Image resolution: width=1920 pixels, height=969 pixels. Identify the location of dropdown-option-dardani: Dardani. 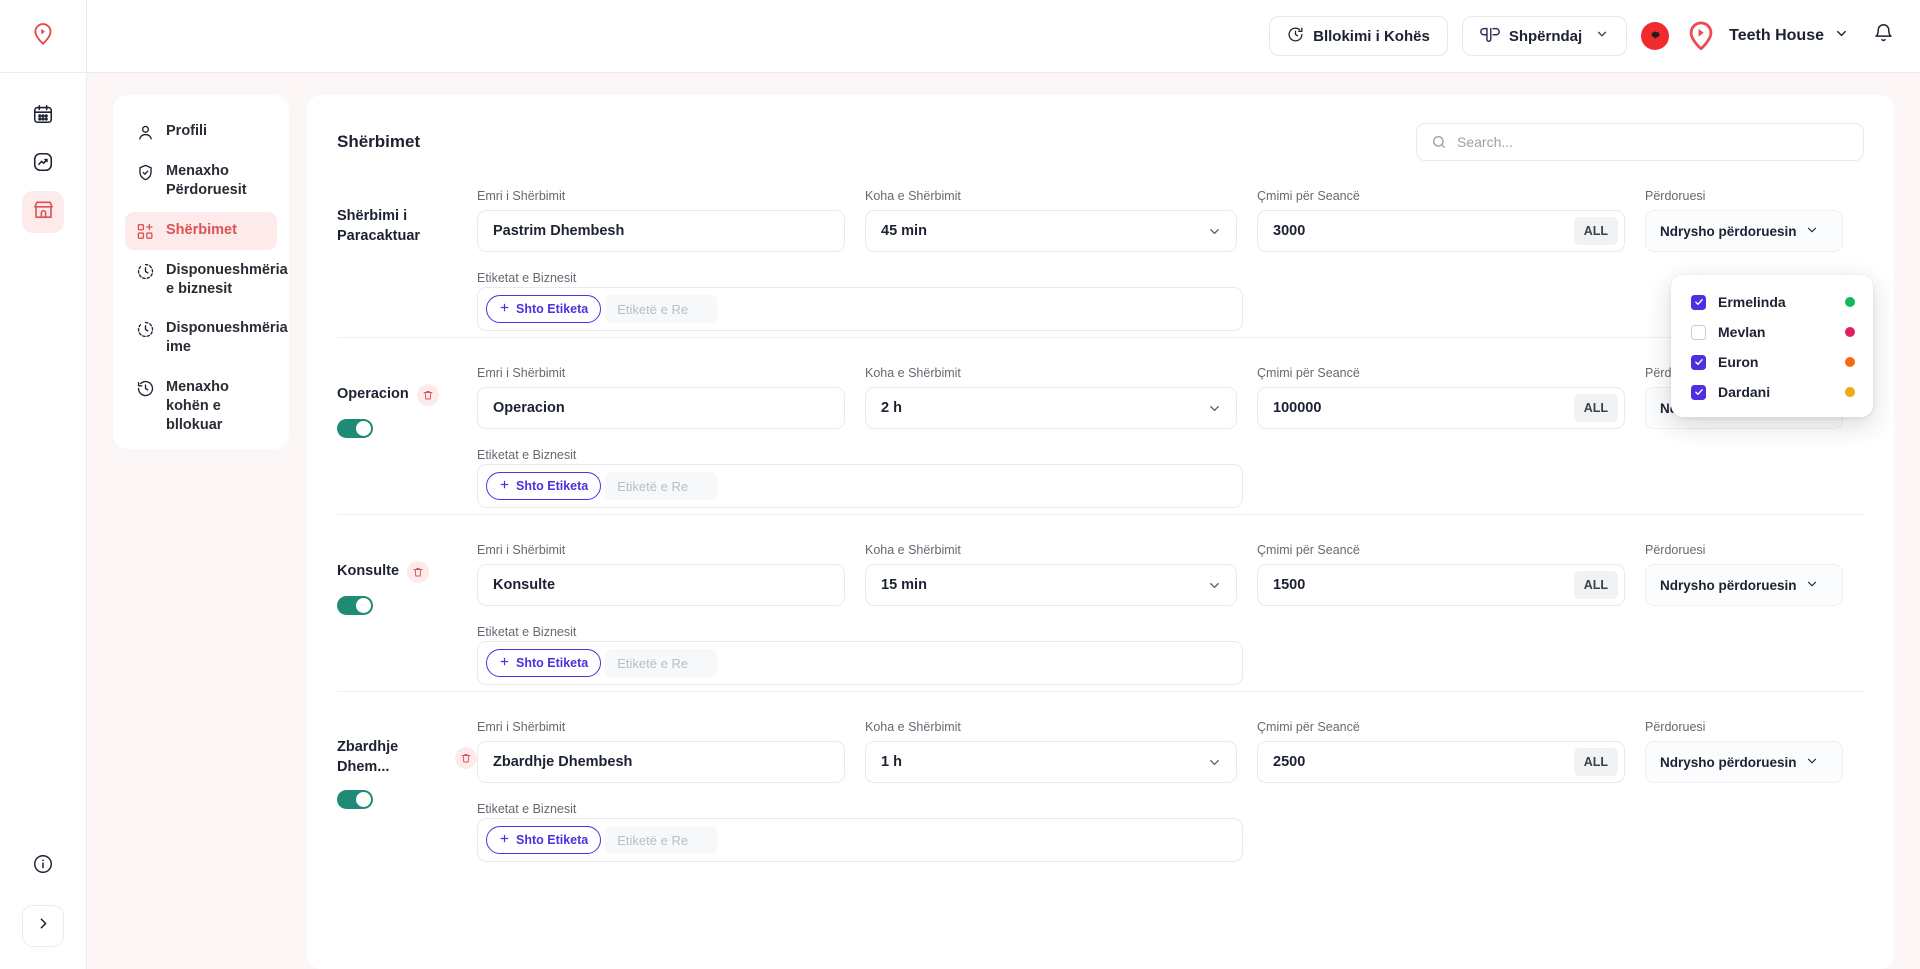
(1772, 392).